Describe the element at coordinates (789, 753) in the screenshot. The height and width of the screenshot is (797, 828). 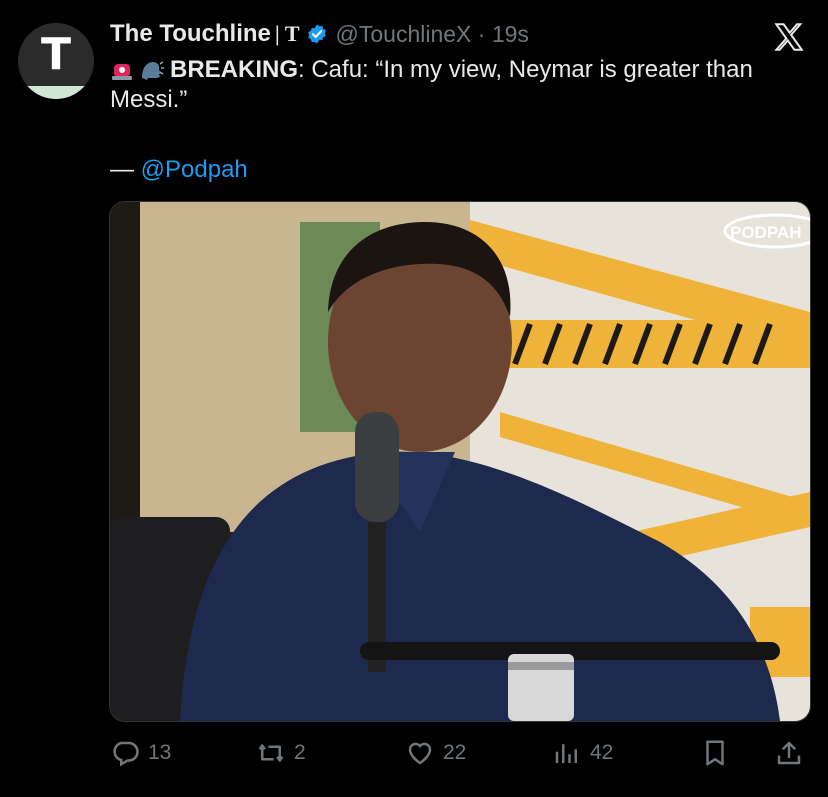
I see `share-icon` at that location.